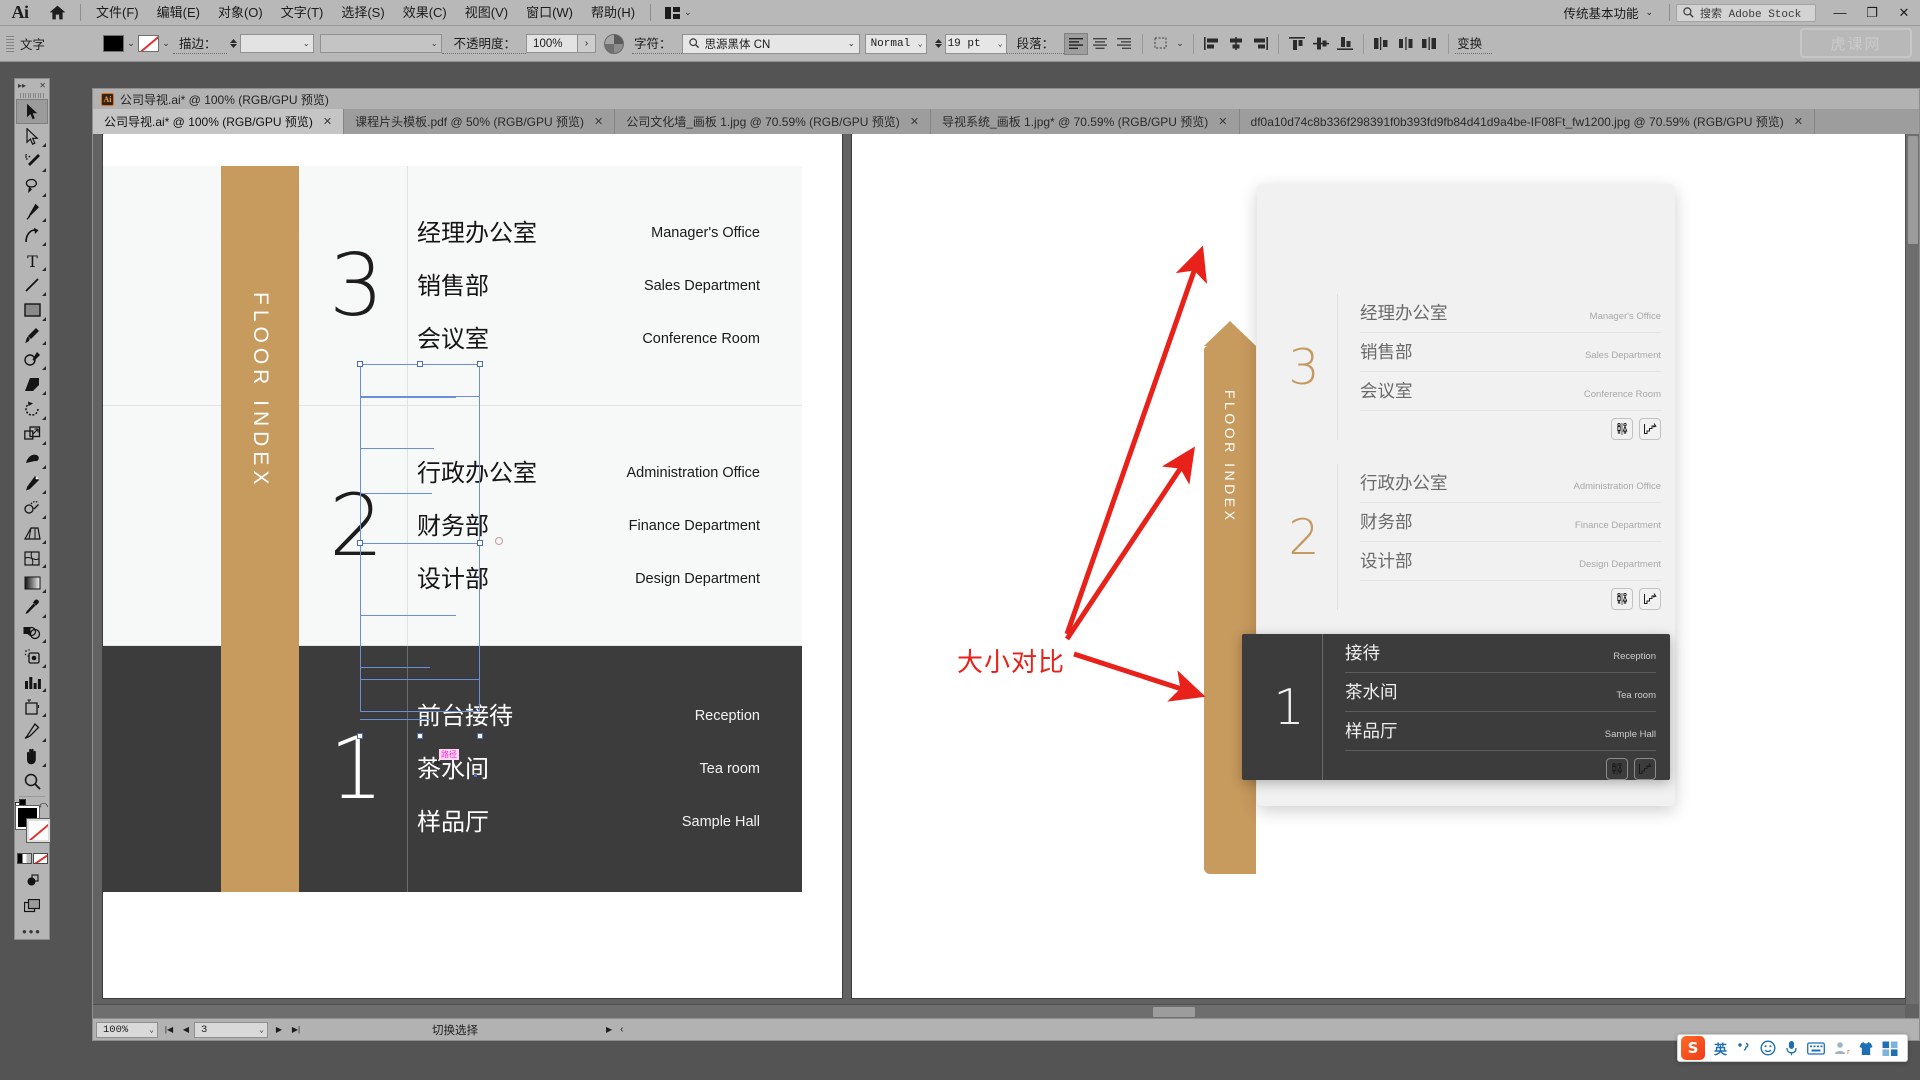  Describe the element at coordinates (32, 359) in the screenshot. I see `shaper-pencil-tool` at that location.